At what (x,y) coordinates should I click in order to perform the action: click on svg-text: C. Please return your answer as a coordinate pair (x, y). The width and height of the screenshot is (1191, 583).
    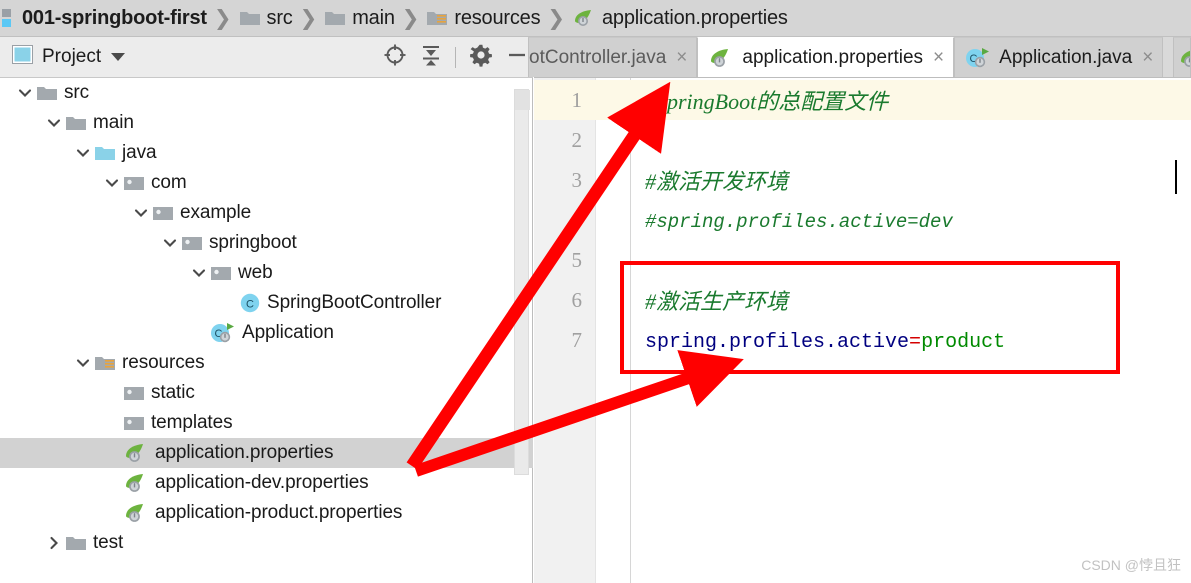
    Looking at the image, I should click on (250, 304).